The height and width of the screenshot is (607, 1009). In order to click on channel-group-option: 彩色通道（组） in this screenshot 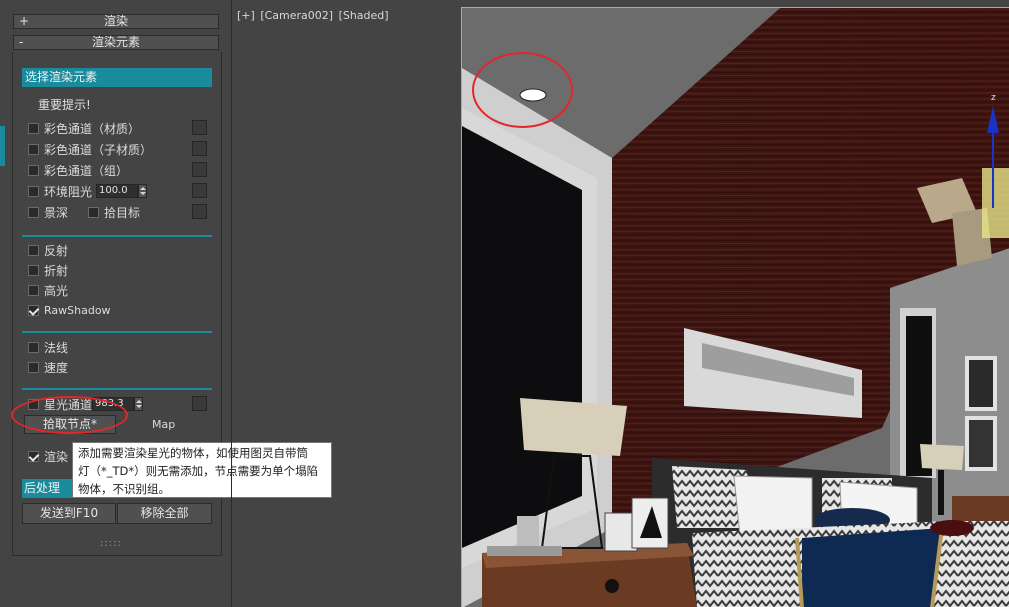, I will do `click(78, 170)`.